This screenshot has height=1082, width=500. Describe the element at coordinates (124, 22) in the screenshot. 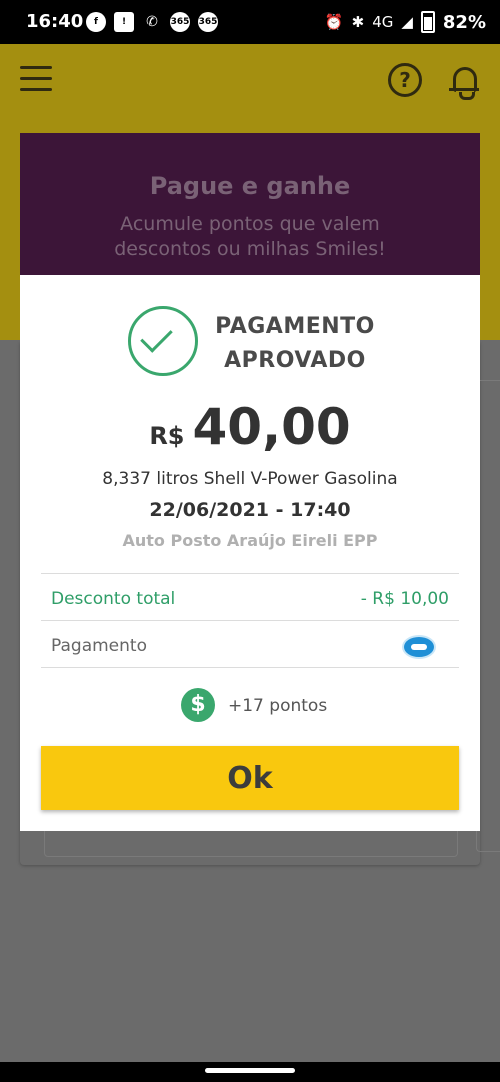

I see `app-icon: !` at that location.